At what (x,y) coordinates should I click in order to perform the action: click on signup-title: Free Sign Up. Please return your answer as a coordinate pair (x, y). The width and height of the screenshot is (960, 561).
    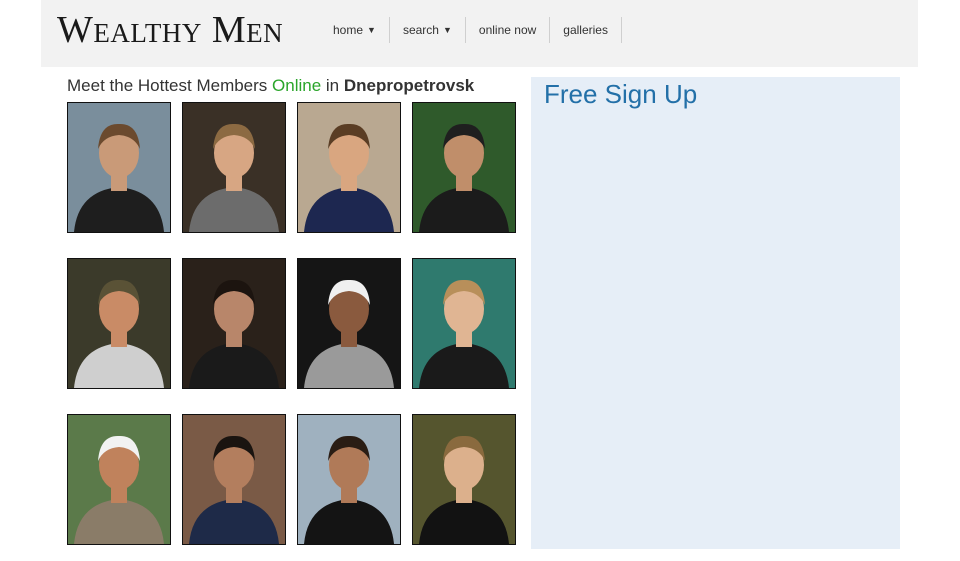
    Looking at the image, I should click on (621, 94).